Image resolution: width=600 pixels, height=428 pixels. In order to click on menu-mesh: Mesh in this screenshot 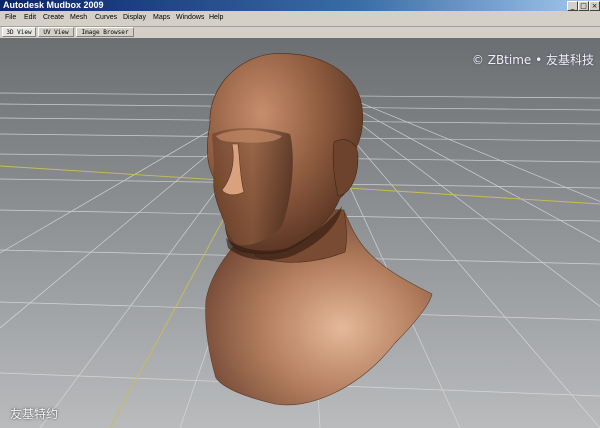, I will do `click(78, 18)`.